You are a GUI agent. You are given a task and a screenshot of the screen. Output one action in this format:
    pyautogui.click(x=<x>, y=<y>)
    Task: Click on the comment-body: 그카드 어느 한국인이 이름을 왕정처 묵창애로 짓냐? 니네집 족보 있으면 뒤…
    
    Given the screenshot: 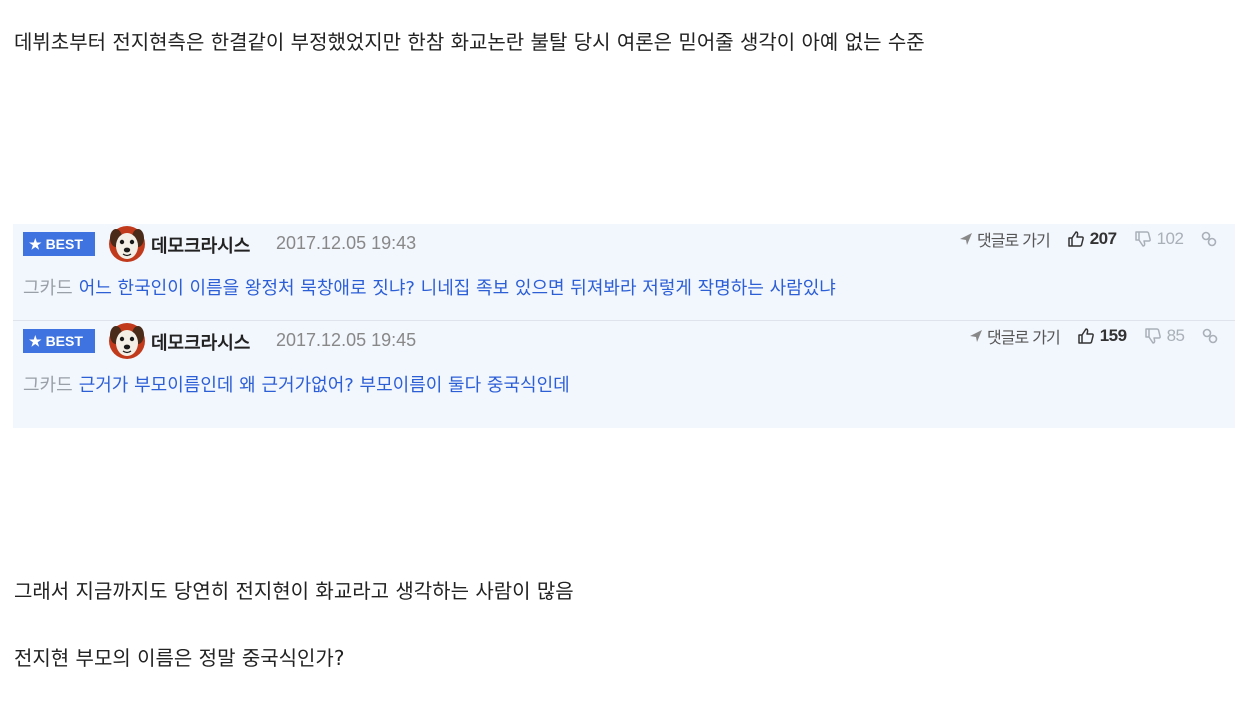 What is the action you would take?
    pyautogui.click(x=429, y=287)
    